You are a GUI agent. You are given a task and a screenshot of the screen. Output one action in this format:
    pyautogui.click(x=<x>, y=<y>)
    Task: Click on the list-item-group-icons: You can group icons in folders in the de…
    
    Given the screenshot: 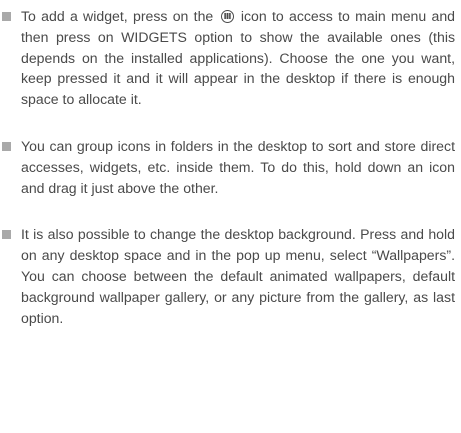 What is the action you would take?
    pyautogui.click(x=230, y=167)
    